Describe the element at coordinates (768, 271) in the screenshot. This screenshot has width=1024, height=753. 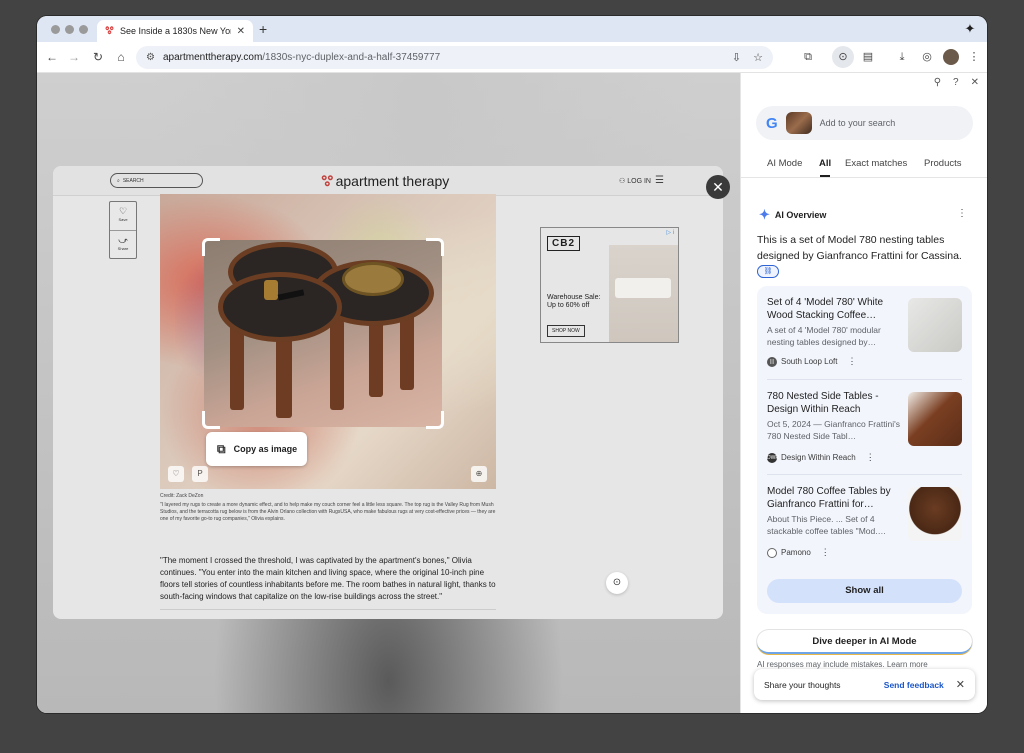
I see `source-link-icon: ⛓` at that location.